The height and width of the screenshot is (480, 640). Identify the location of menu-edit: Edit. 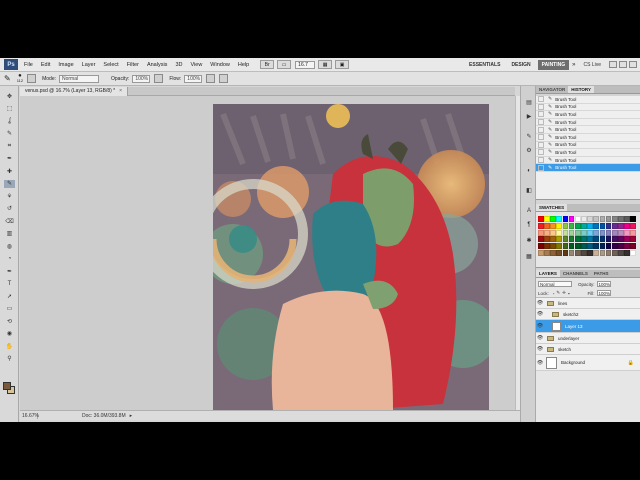
(45, 65).